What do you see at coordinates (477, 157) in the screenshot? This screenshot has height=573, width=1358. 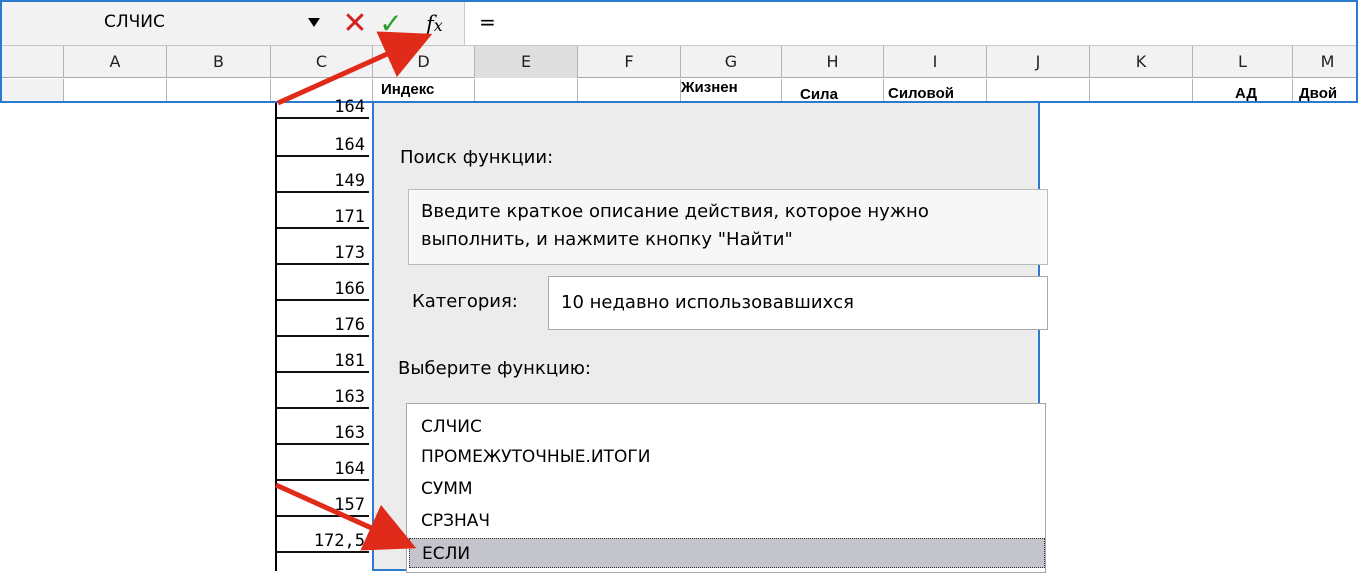 I see `search-function-label: Поиск функции:` at bounding box center [477, 157].